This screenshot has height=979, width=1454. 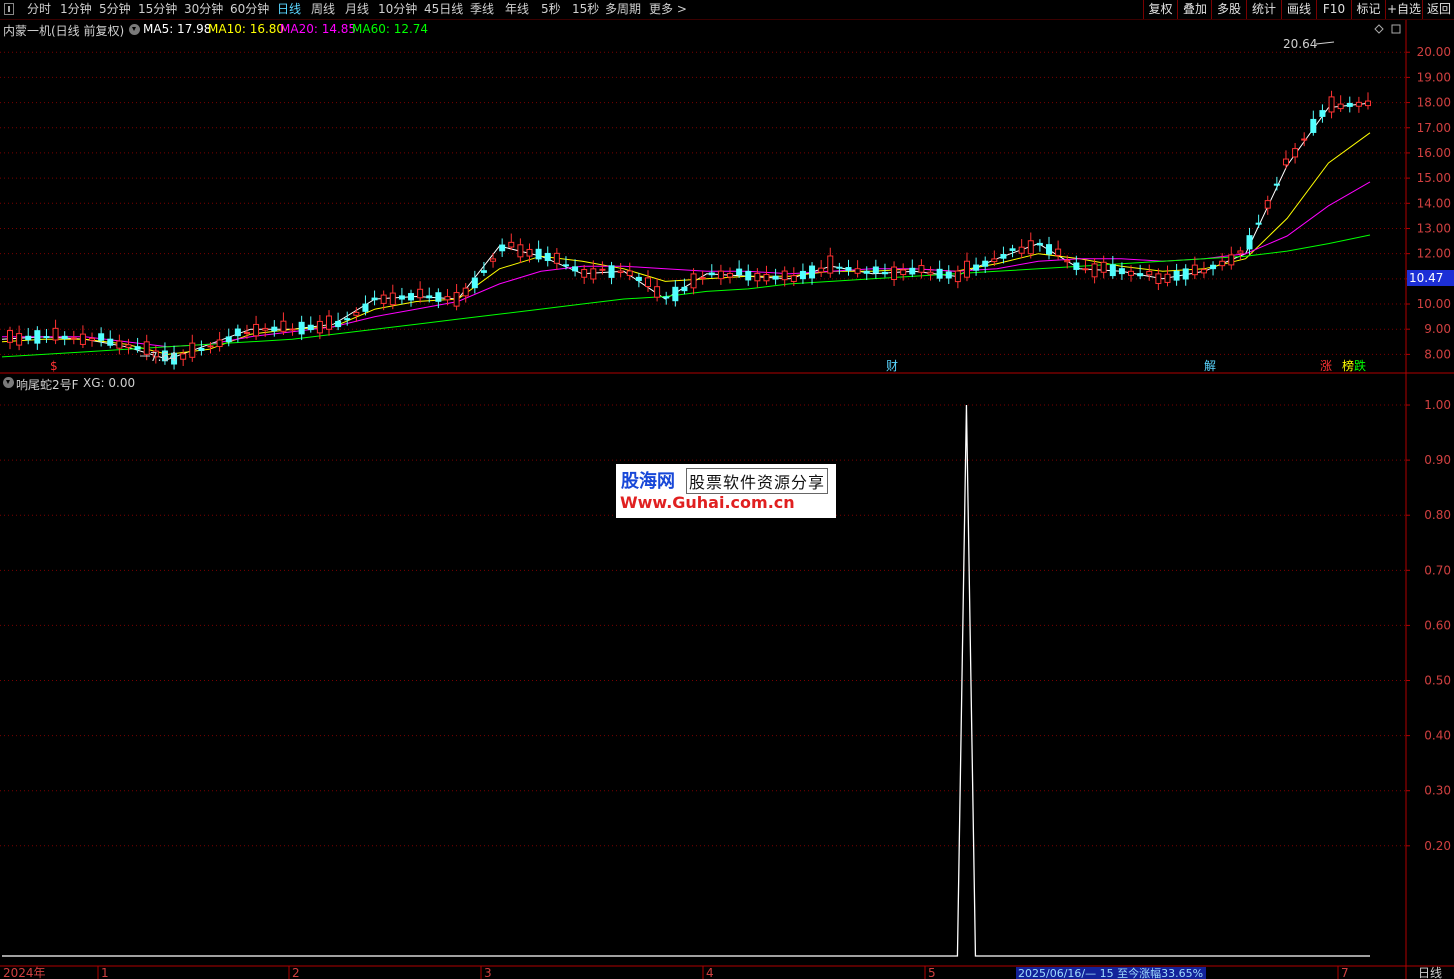 What do you see at coordinates (157, 9) in the screenshot?
I see `period-tab-3: 15分钟` at bounding box center [157, 9].